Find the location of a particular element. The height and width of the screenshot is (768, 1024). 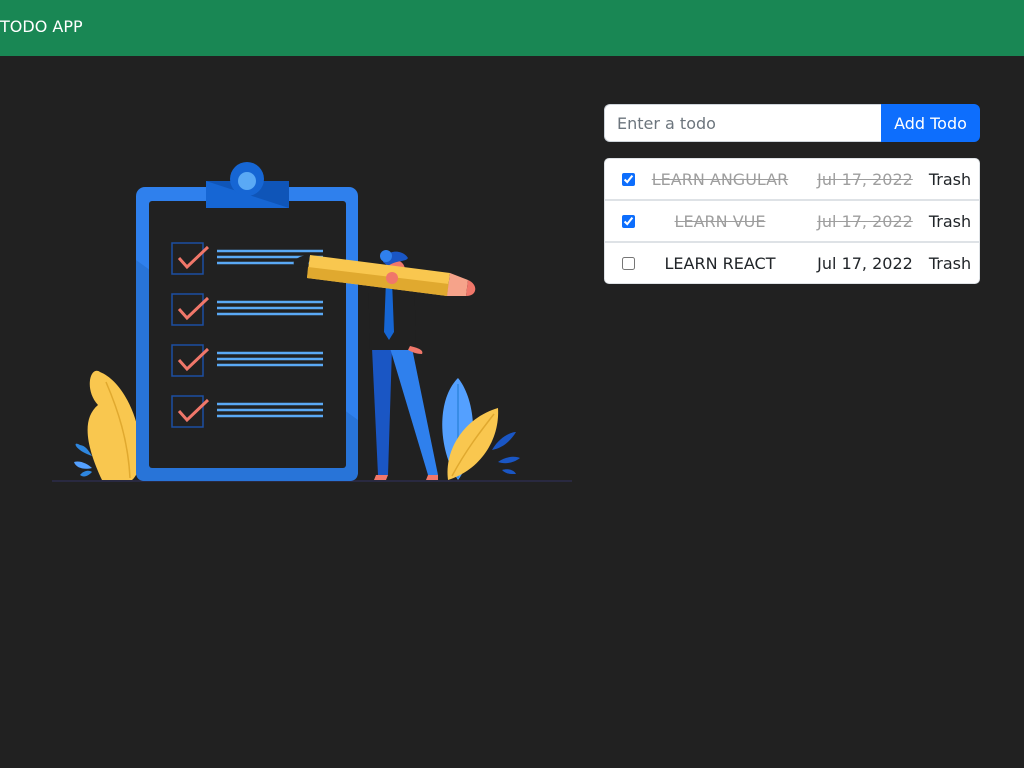

todo-item: LEARN REACT Jul 17, 2022 Trash is located at coordinates (792, 263).